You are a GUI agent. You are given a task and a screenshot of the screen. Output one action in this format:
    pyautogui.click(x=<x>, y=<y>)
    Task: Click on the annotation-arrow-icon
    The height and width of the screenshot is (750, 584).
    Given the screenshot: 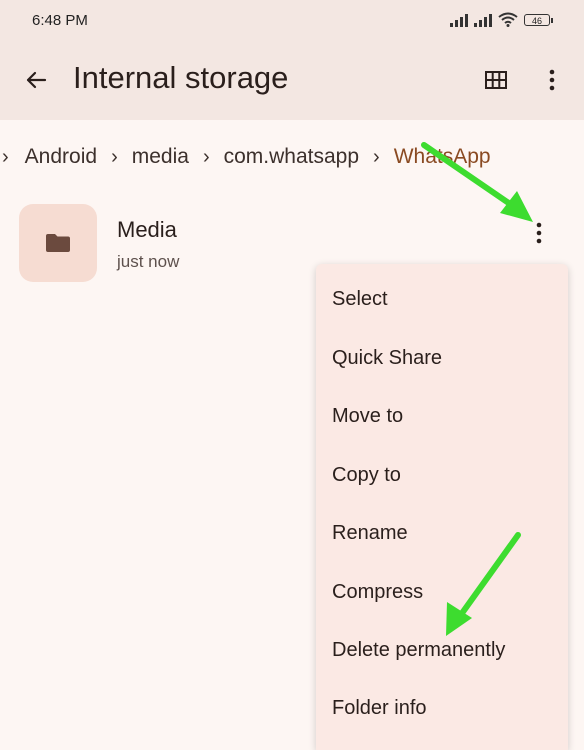 What is the action you would take?
    pyautogui.click(x=477, y=389)
    